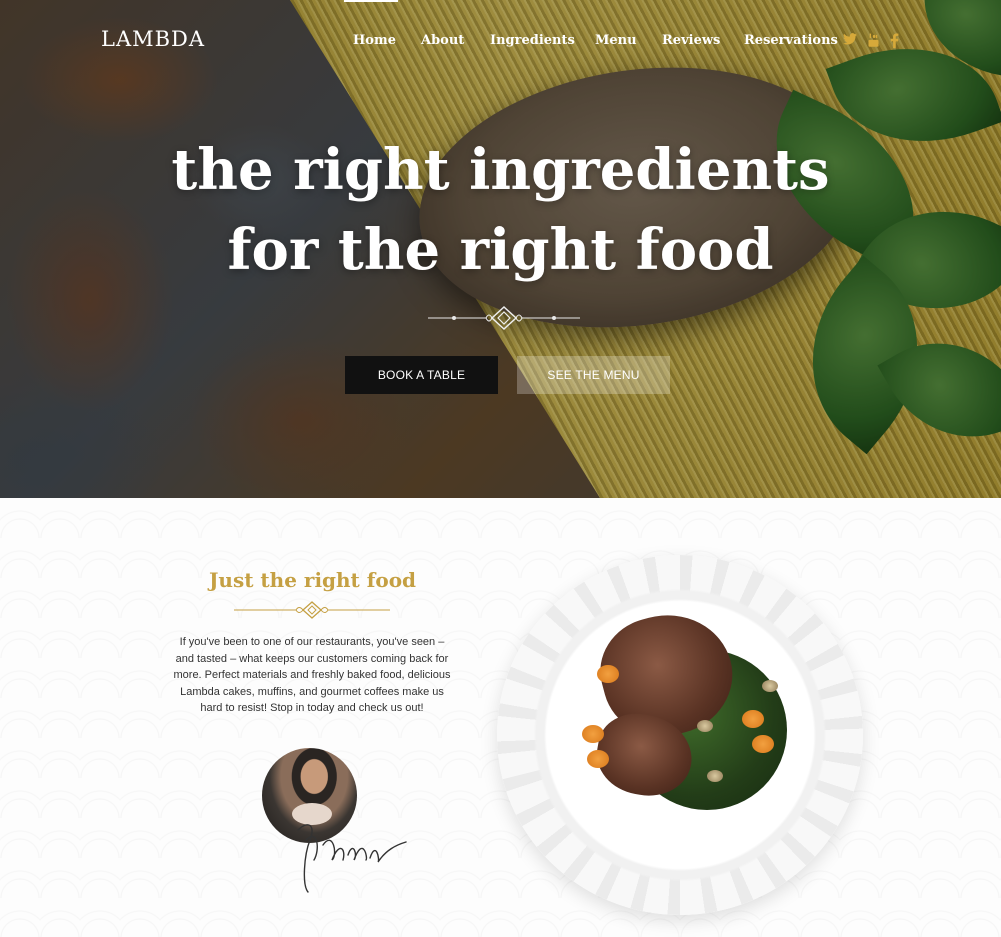 This screenshot has width=1001, height=937. What do you see at coordinates (593, 375) in the screenshot?
I see `see-menu-button: See the menu` at bounding box center [593, 375].